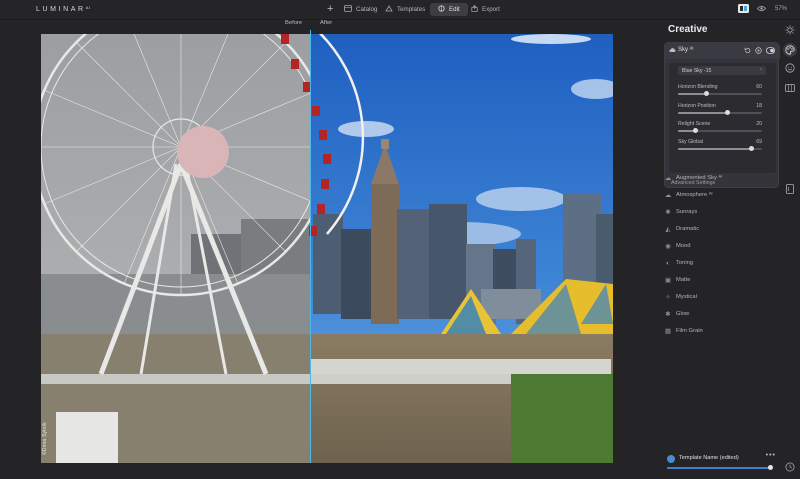 The height and width of the screenshot is (479, 800). Describe the element at coordinates (709, 458) in the screenshot. I see `template-name: Template Name (edited)` at that location.